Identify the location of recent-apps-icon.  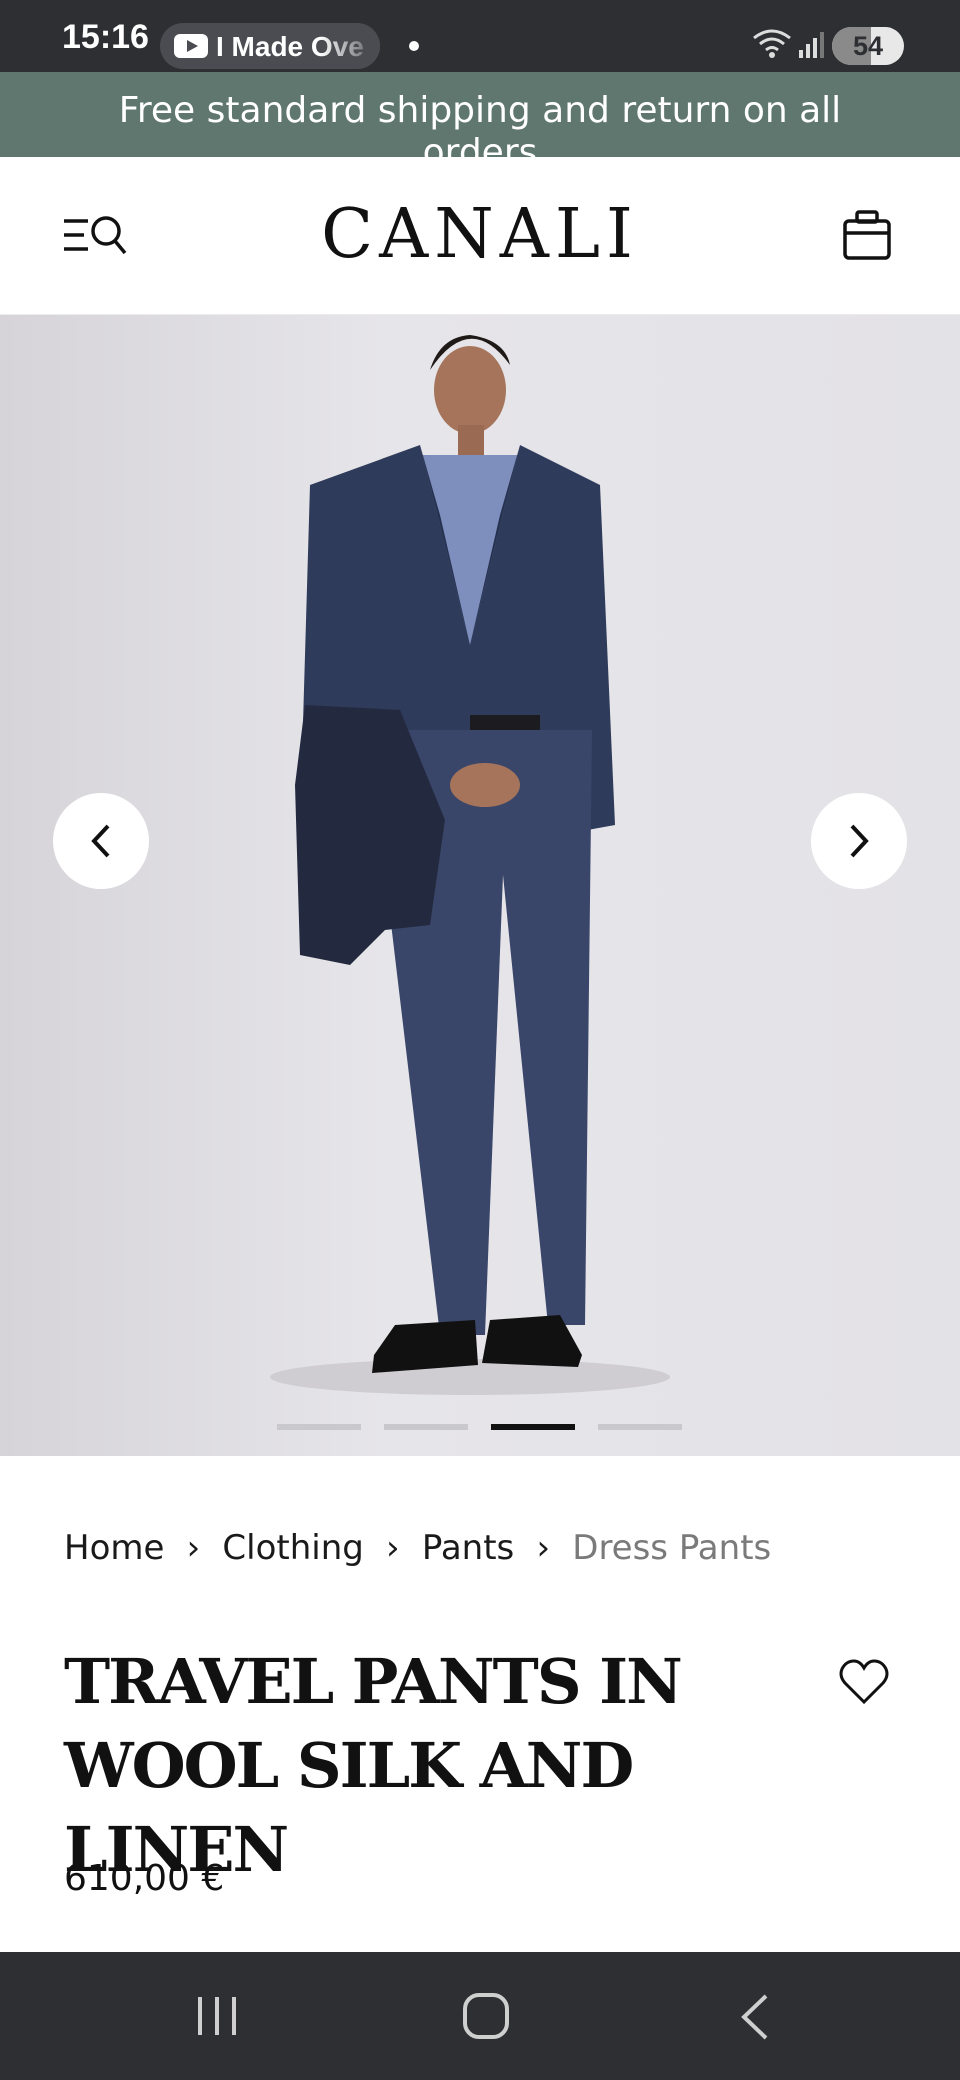
(217, 2016).